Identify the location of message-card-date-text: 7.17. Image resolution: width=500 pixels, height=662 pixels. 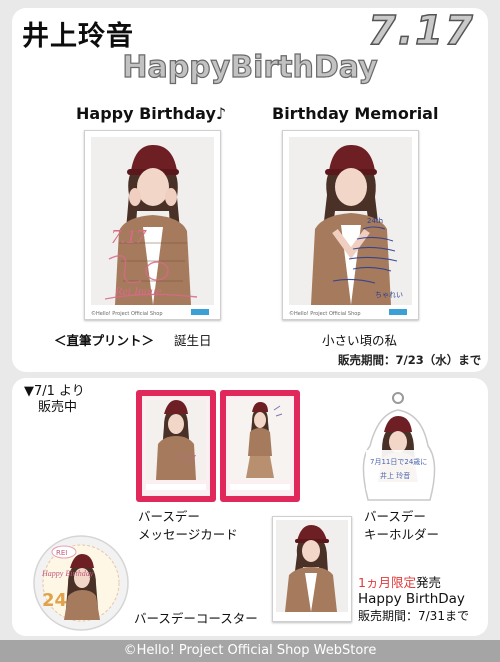
(187, 459).